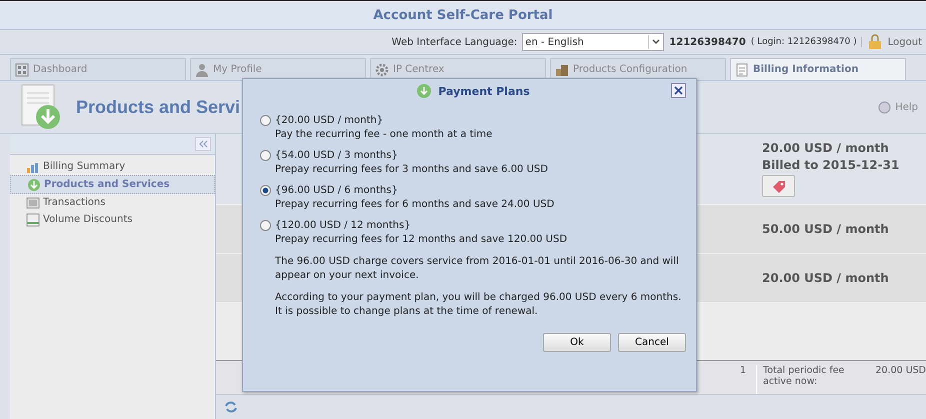 The width and height of the screenshot is (926, 419). I want to click on billed-text: Billed to 2015-12-31, so click(831, 165).